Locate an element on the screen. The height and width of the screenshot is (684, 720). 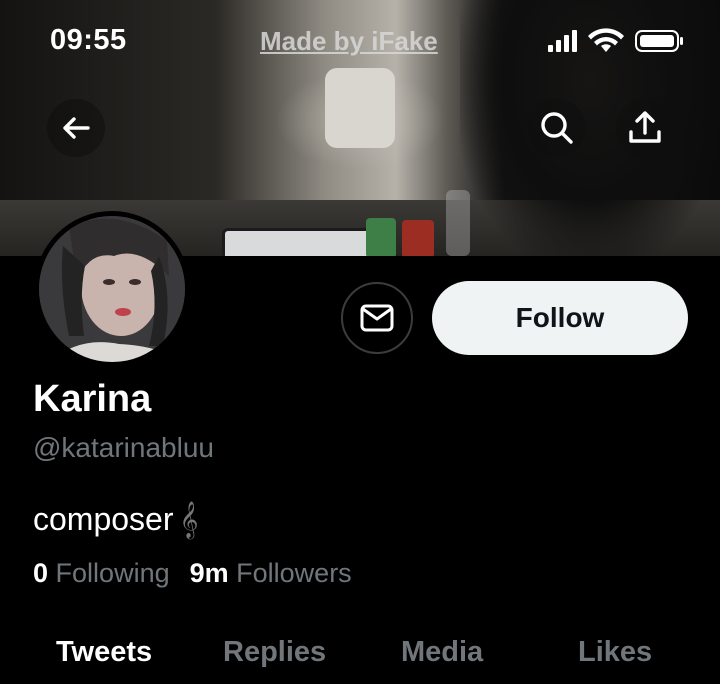
treble-clef-icon: 𝄞 is located at coordinates (189, 519).